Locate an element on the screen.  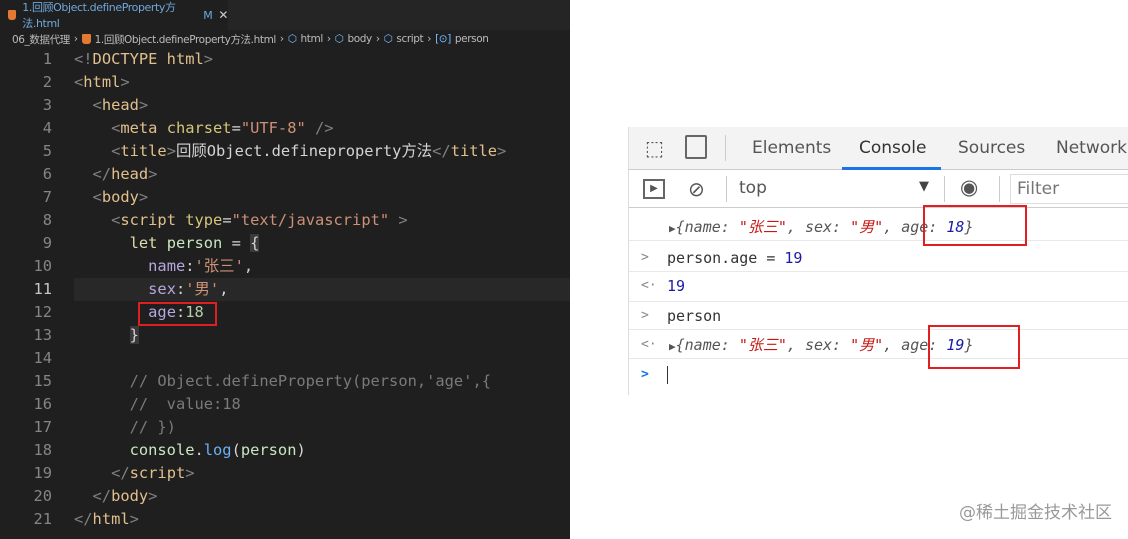
code-line: 13} is located at coordinates (285, 335).